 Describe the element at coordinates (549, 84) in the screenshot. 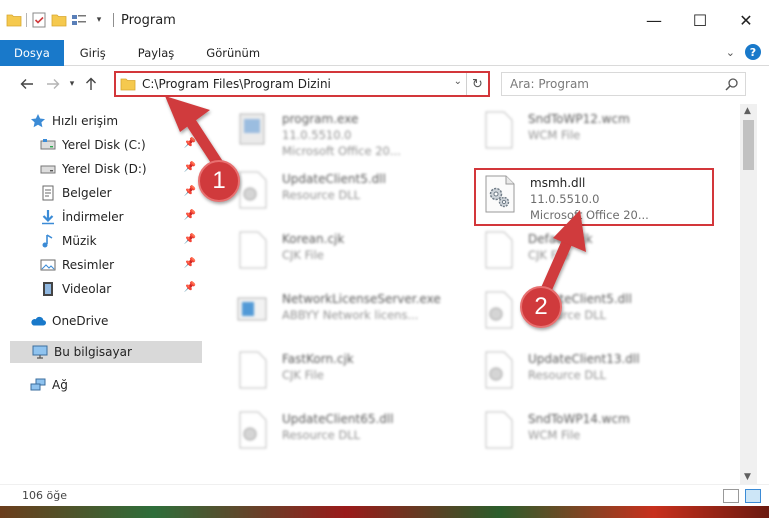

I see `search-input: Ara: Program` at that location.